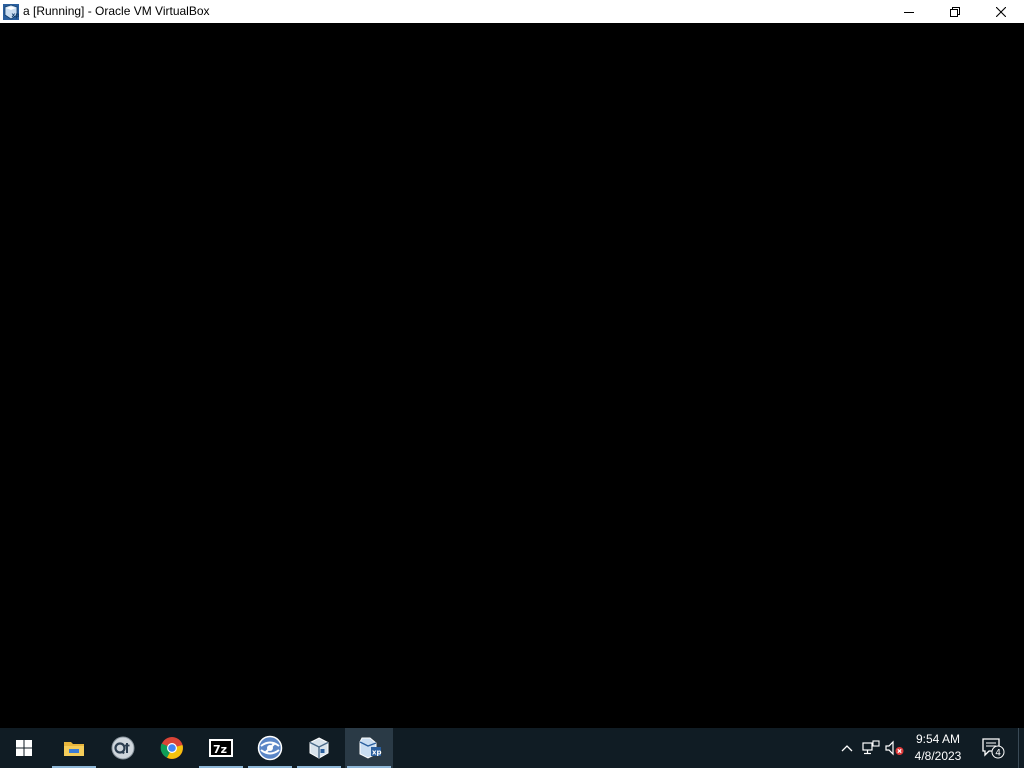 The image size is (1024, 768). I want to click on tray-network, so click(871, 748).